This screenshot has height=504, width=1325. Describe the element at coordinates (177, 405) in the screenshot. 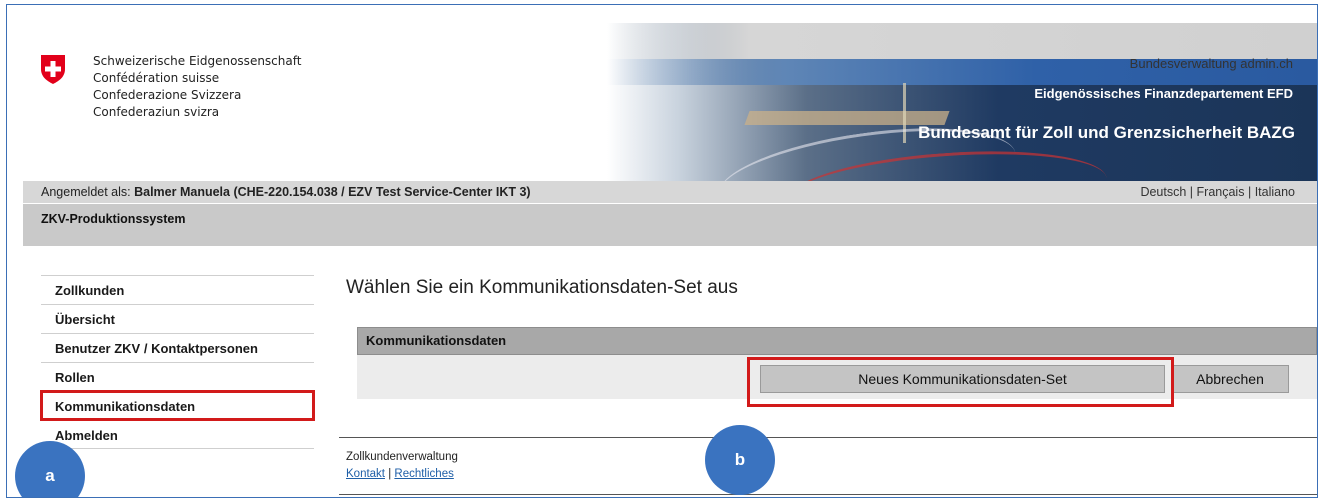

I see `sidebar-item-kommunikationsdaten: Kommunikationsdaten` at that location.